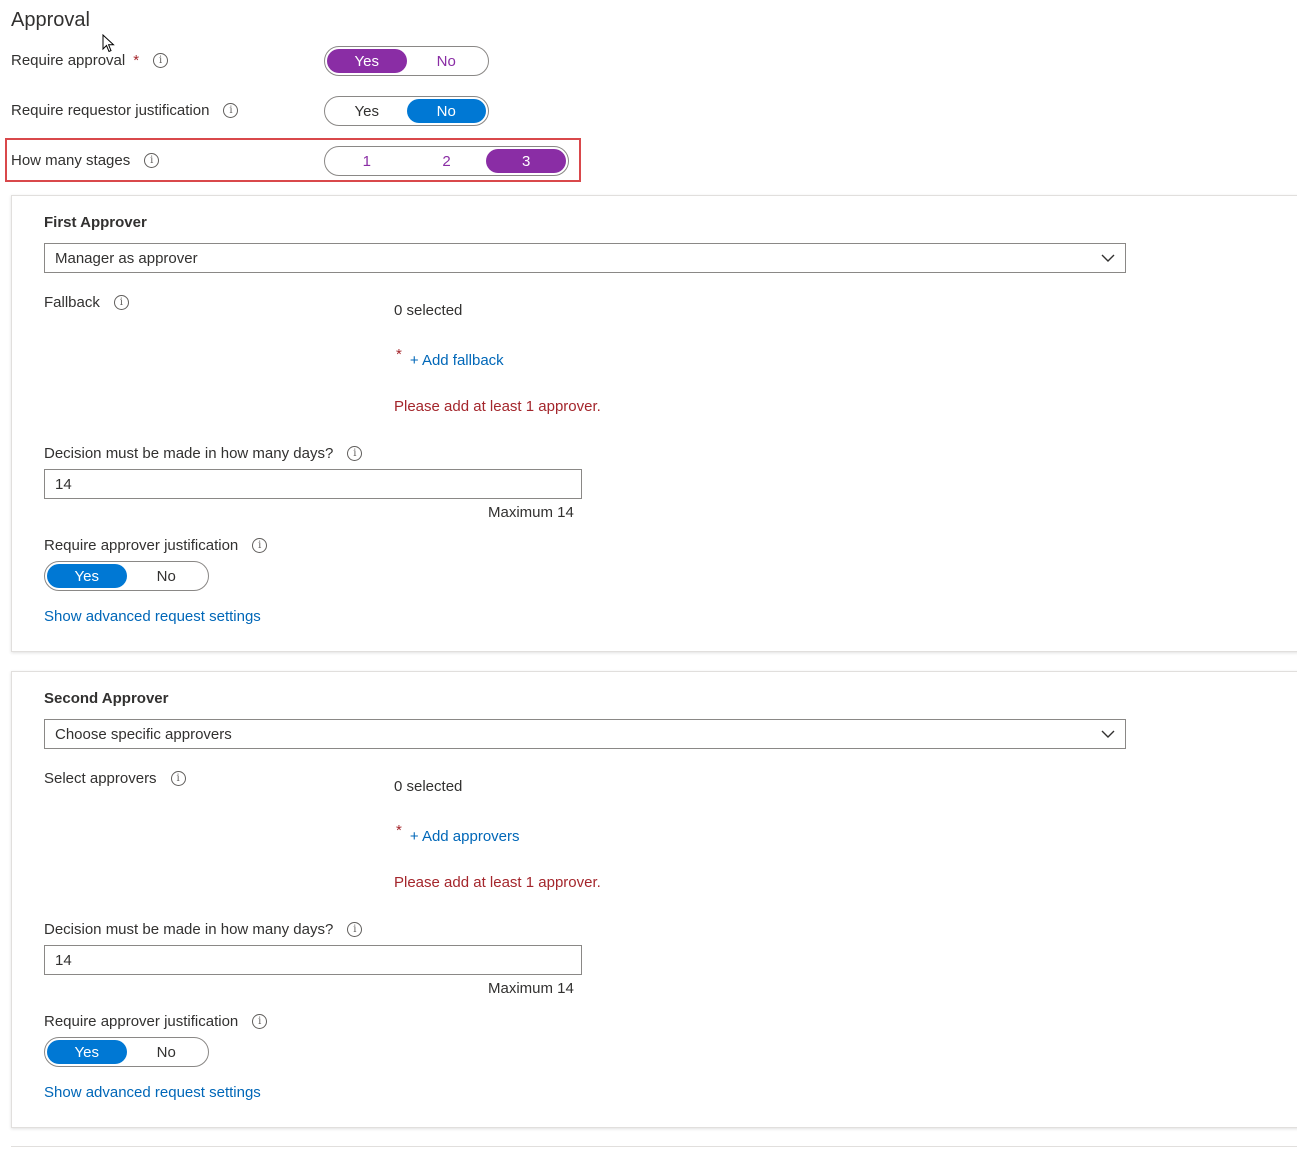  I want to click on add-fallback-row: * + Add fallback, so click(449, 357).